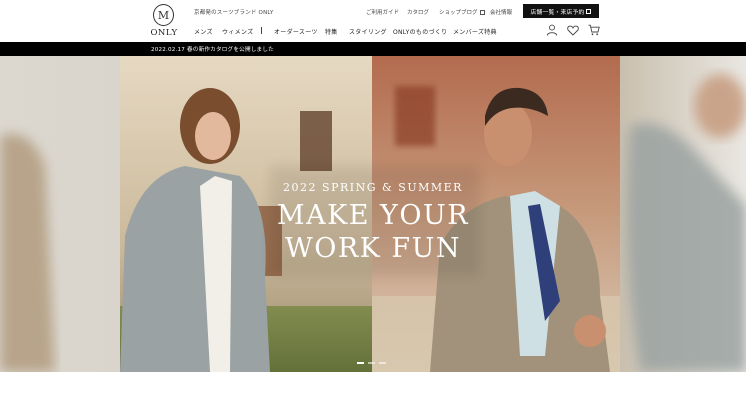  Describe the element at coordinates (234, 13) in the screenshot. I see `brand-tagline: 京都発のスーツブランド ONLY` at that location.